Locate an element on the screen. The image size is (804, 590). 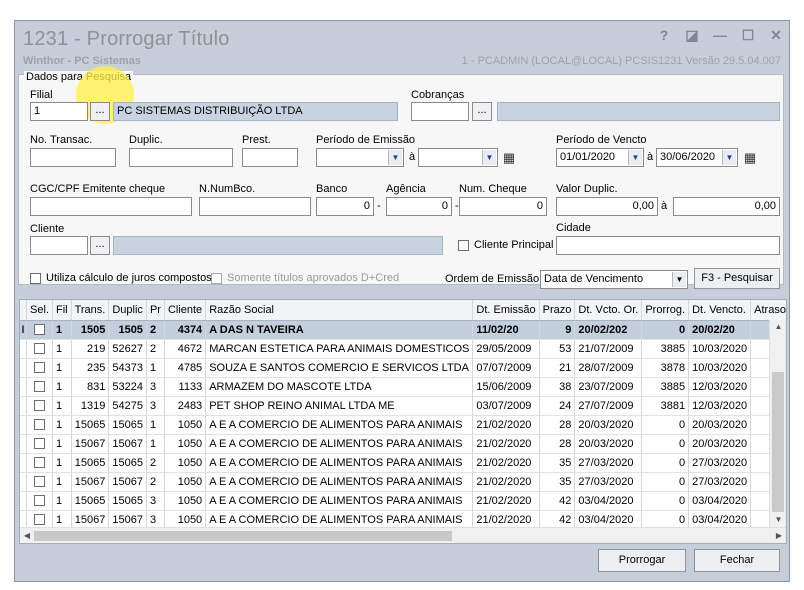
column-header: Dt. Emissão is located at coordinates (506, 310).